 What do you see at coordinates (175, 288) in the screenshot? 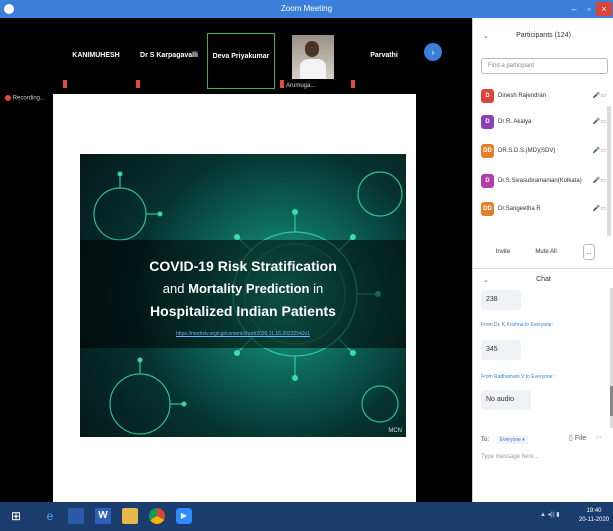
I see `slide-title-line2-pre: and` at bounding box center [175, 288].